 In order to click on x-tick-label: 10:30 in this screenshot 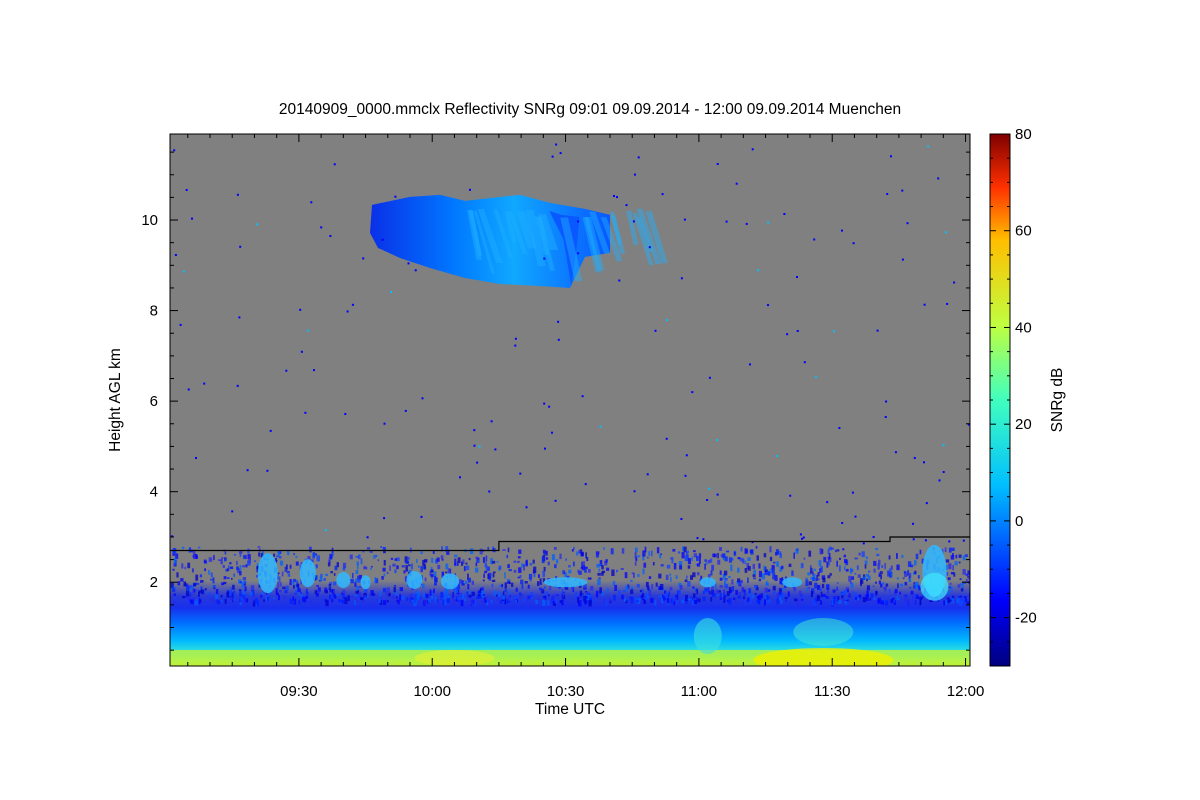, I will do `click(566, 691)`.